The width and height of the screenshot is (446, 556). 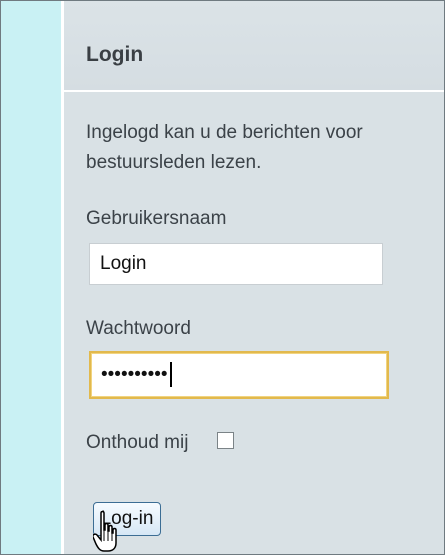 What do you see at coordinates (137, 442) in the screenshot?
I see `remember-me-label: Onthoud mij` at bounding box center [137, 442].